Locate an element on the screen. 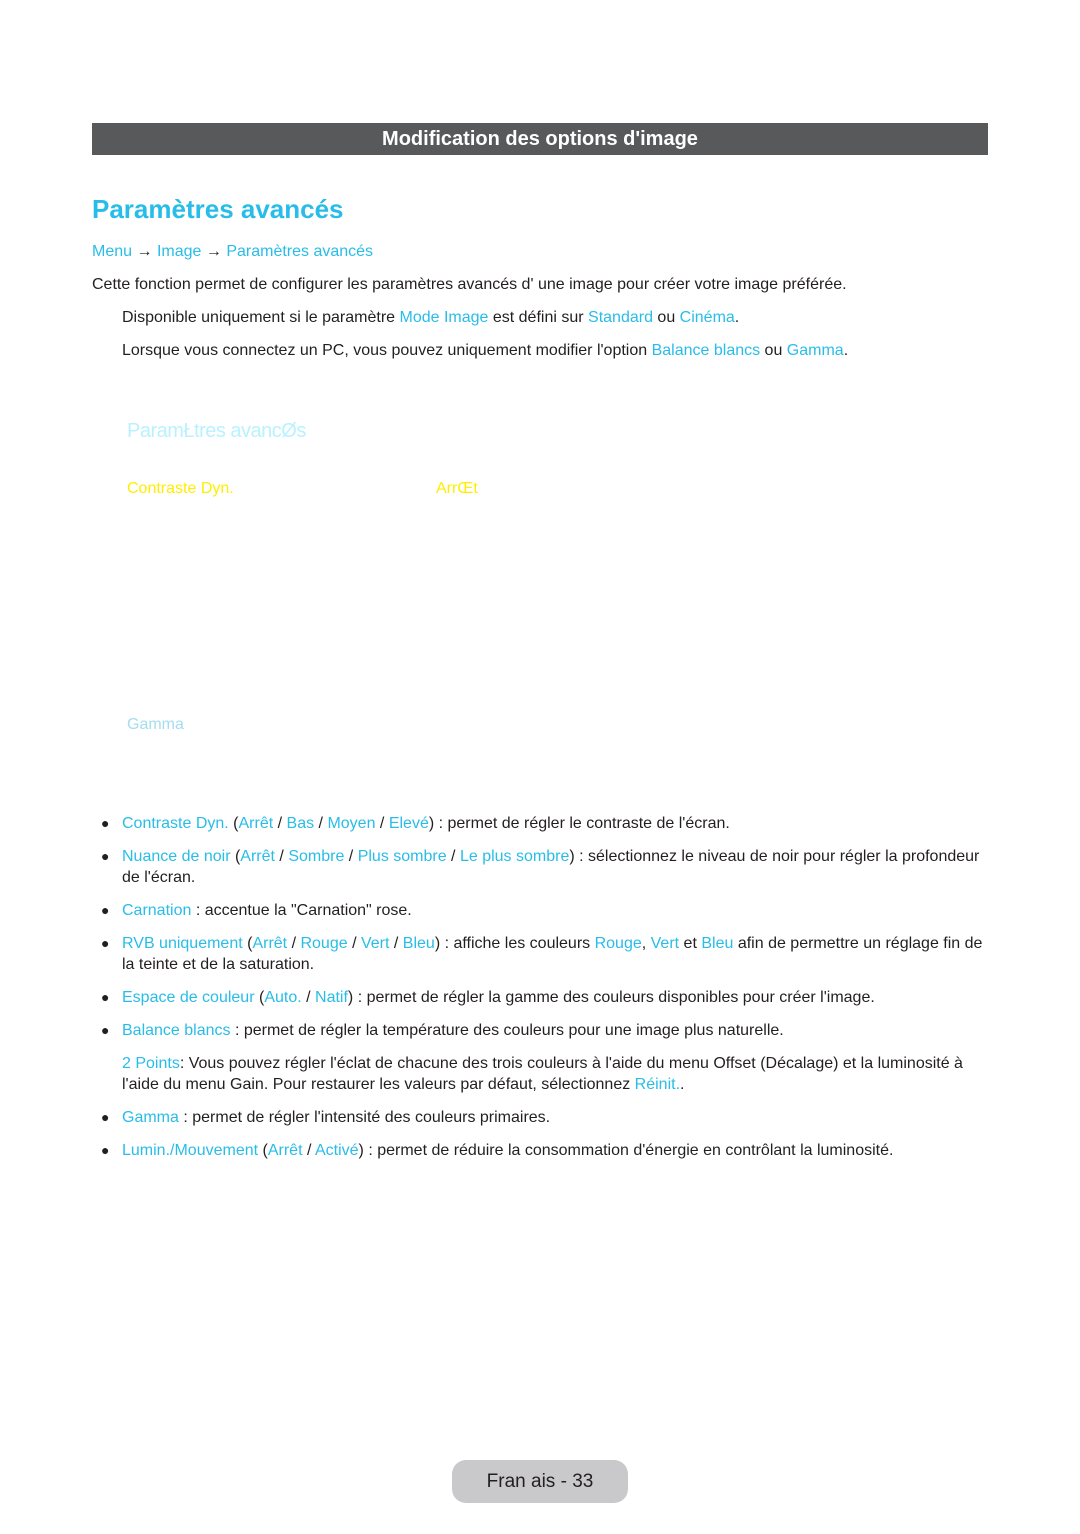  term-gamma: Gamma is located at coordinates (815, 350).